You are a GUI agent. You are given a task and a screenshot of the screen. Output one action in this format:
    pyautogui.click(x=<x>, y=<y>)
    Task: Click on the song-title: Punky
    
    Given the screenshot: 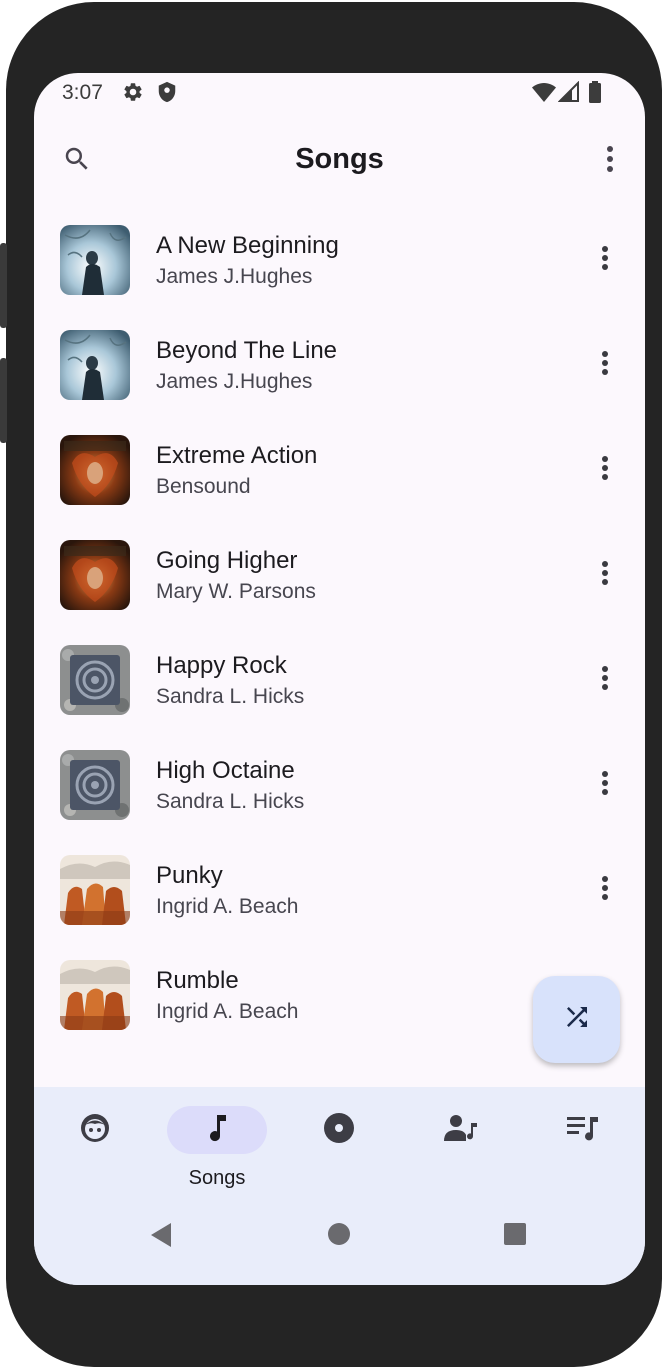 What is the action you would take?
    pyautogui.click(x=189, y=875)
    